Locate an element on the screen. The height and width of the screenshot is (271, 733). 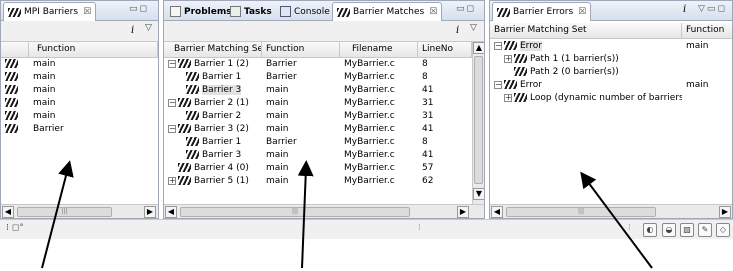
overflow-icon: ◇ is located at coordinates (723, 230).